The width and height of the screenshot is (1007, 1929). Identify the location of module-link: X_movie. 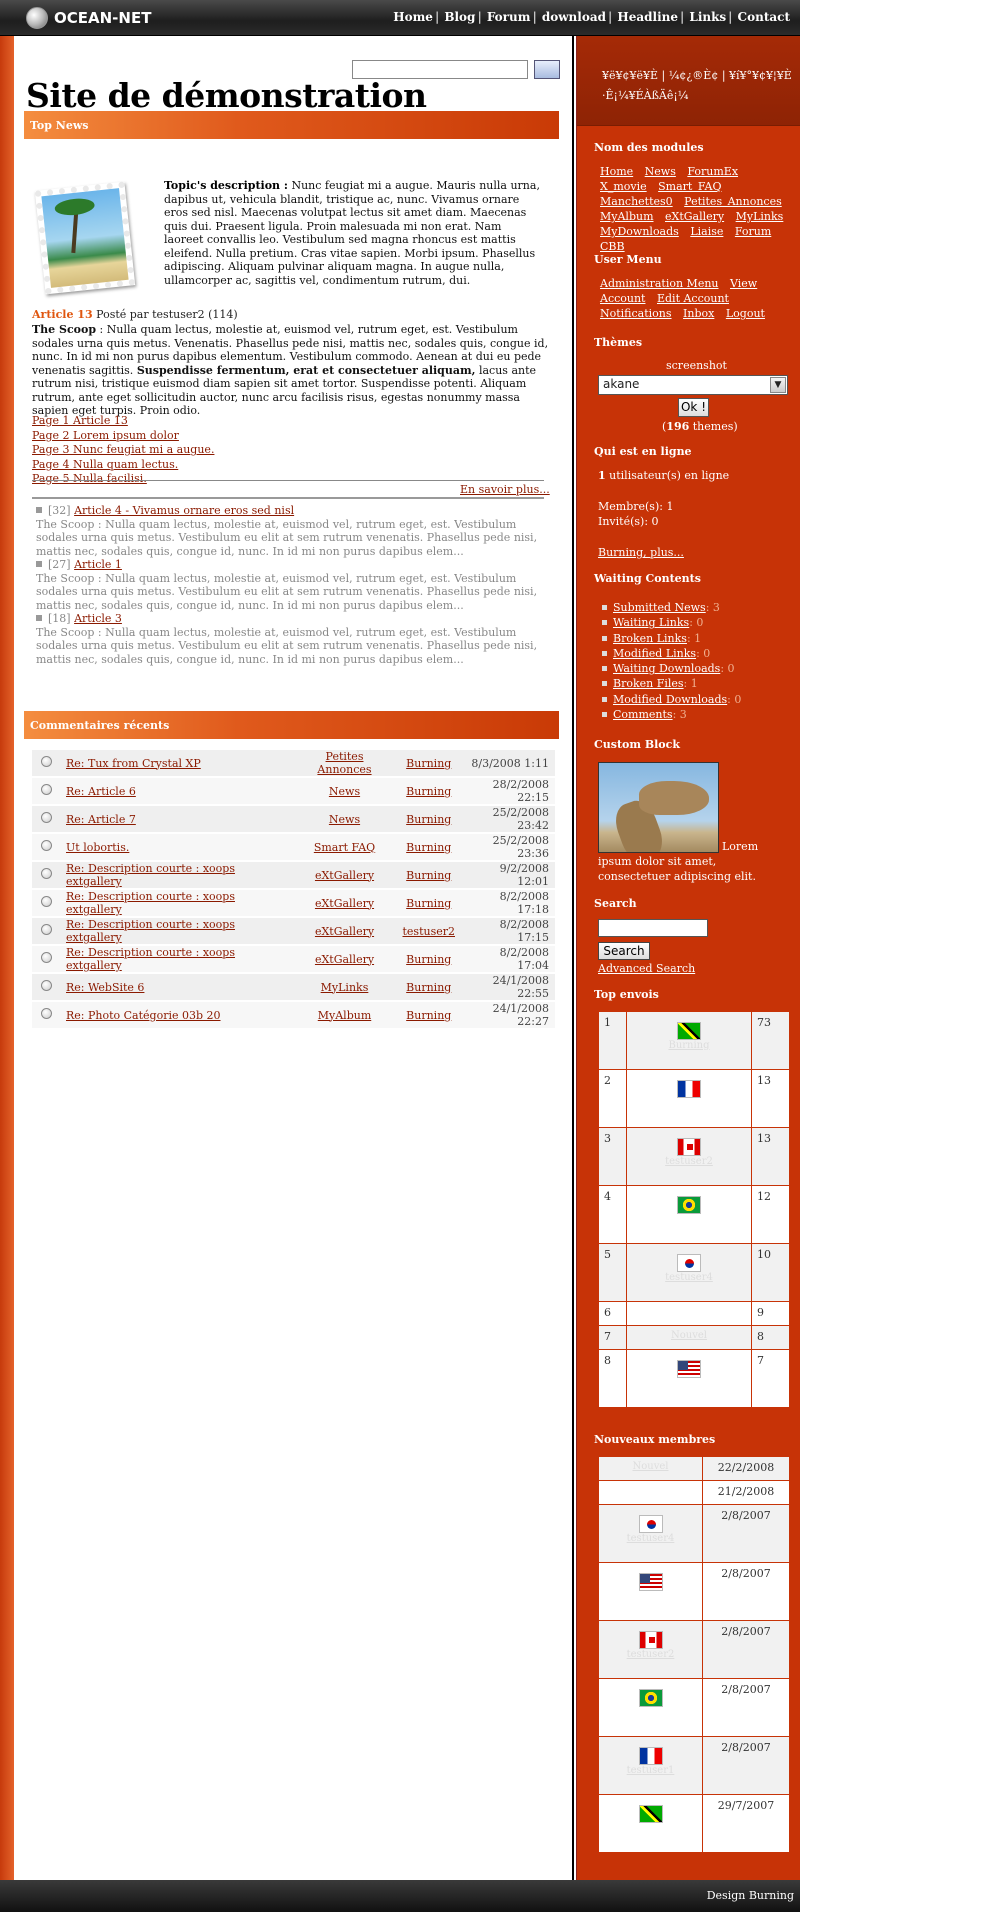
(623, 186).